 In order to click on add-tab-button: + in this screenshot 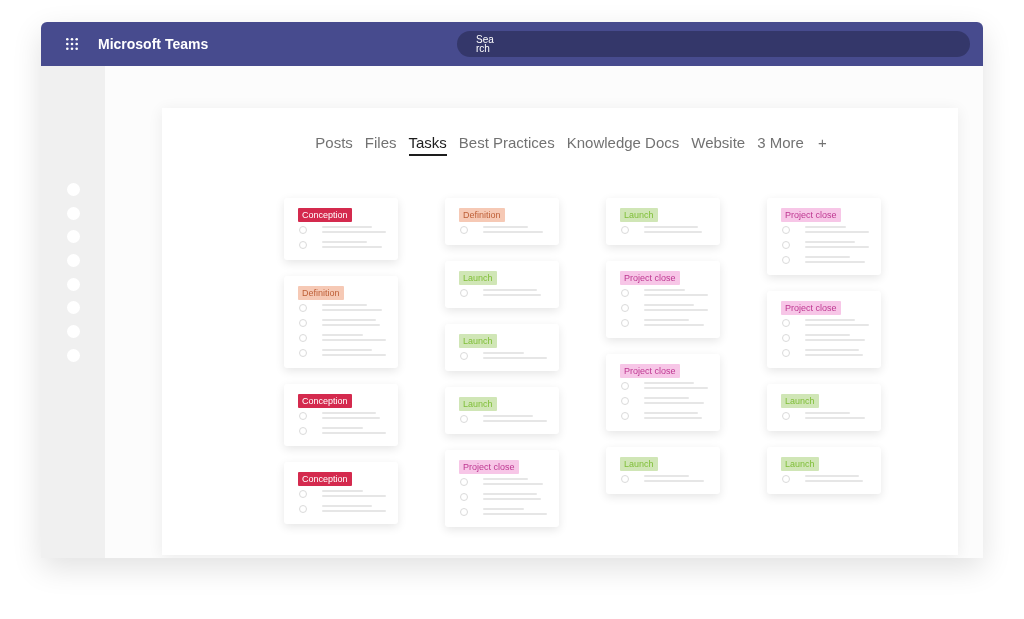, I will do `click(822, 145)`.